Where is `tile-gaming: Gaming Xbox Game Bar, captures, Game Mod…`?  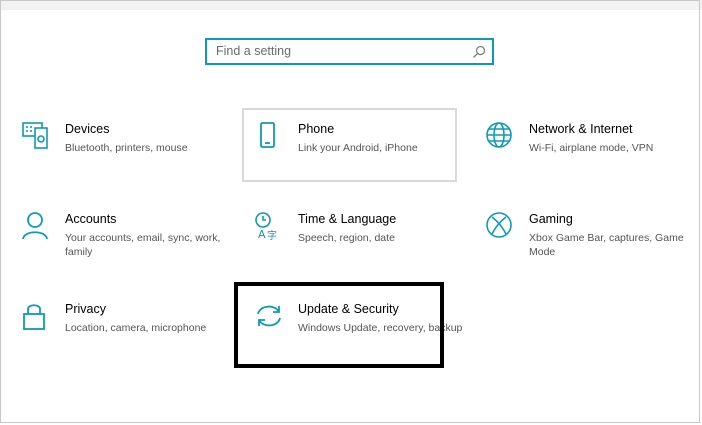
tile-gaming: Gaming Xbox Game Bar, captures, Game Mod… is located at coordinates (591, 247).